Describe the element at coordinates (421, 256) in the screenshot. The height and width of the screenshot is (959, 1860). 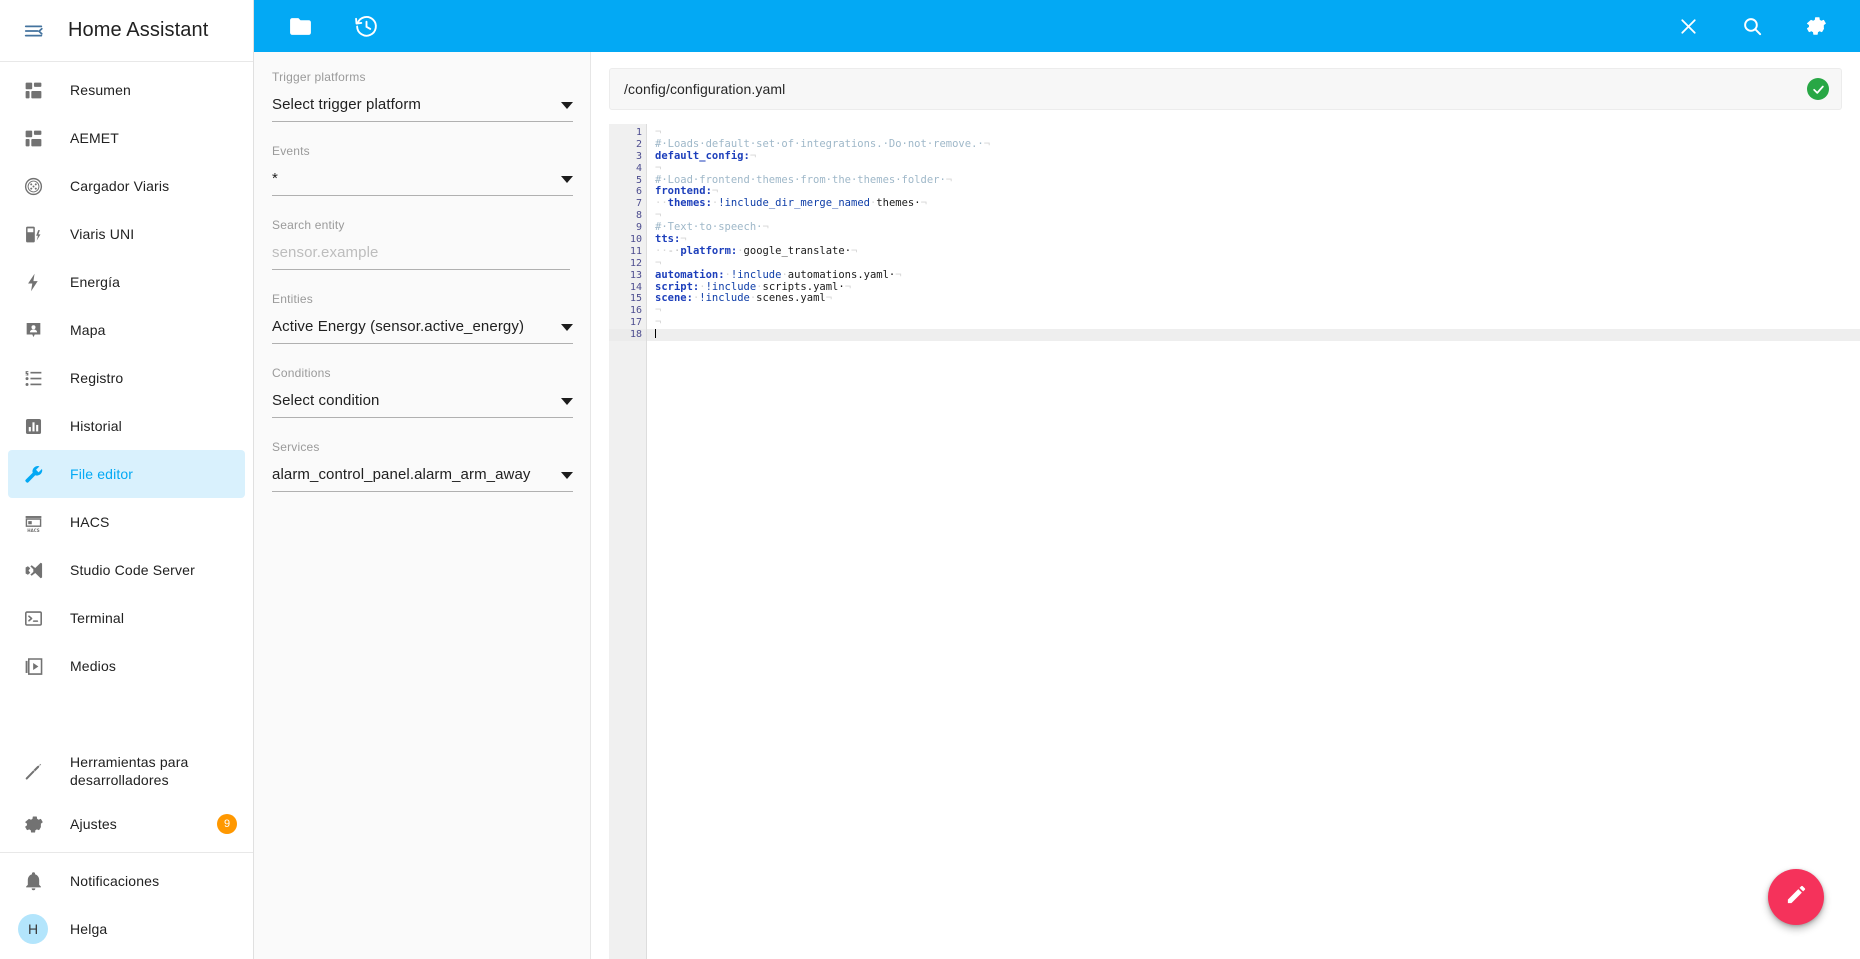
I see `search-entity-input: sensor.example` at that location.